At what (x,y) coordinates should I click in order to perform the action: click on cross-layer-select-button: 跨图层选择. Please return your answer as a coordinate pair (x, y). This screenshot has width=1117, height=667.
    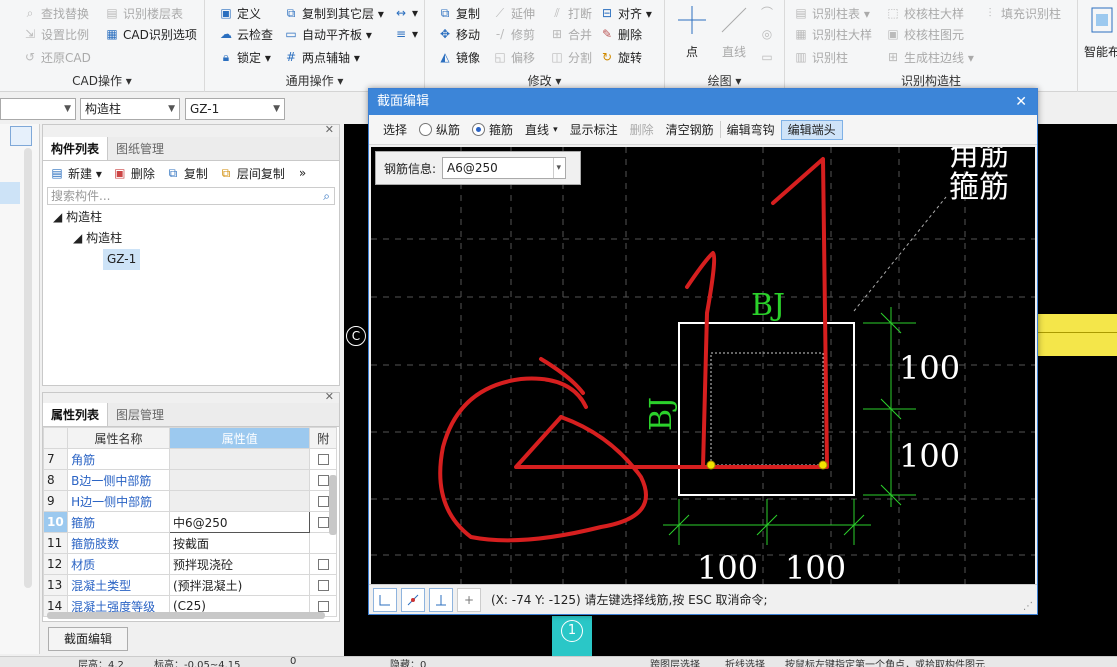
    Looking at the image, I should click on (675, 662).